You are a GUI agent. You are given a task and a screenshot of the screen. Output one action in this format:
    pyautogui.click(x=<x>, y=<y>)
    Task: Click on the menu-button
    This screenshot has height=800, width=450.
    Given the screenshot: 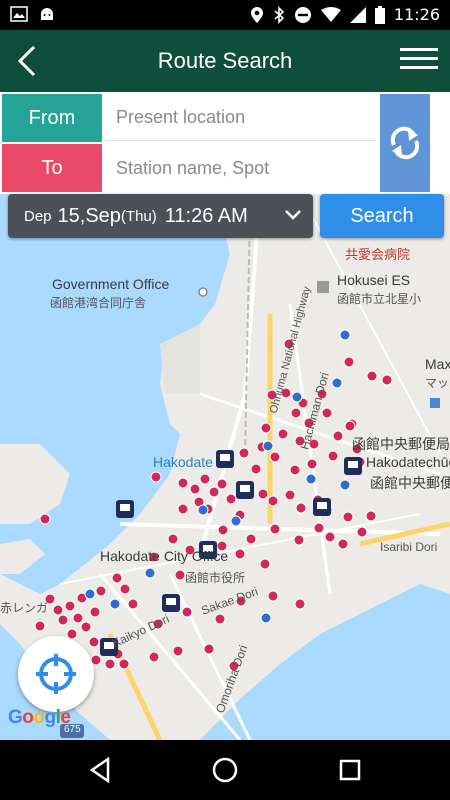 What is the action you would take?
    pyautogui.click(x=419, y=61)
    